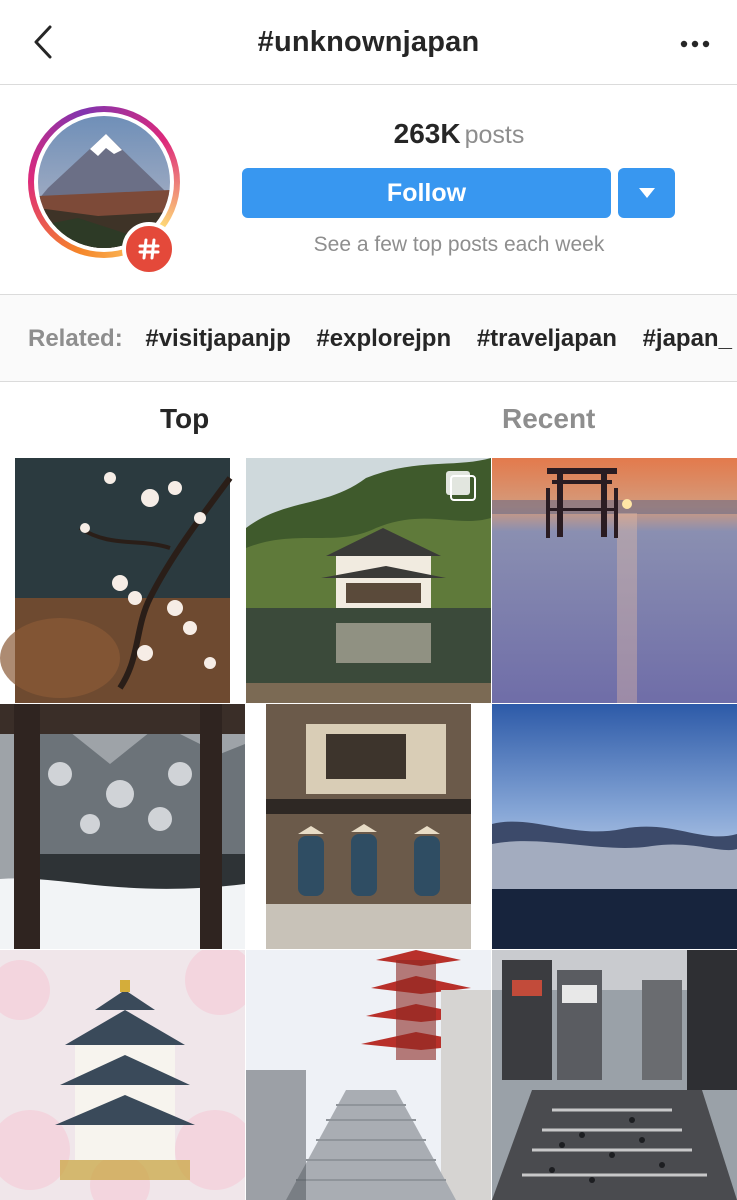 The image size is (737, 1200). I want to click on tab-recent: Recent, so click(548, 419).